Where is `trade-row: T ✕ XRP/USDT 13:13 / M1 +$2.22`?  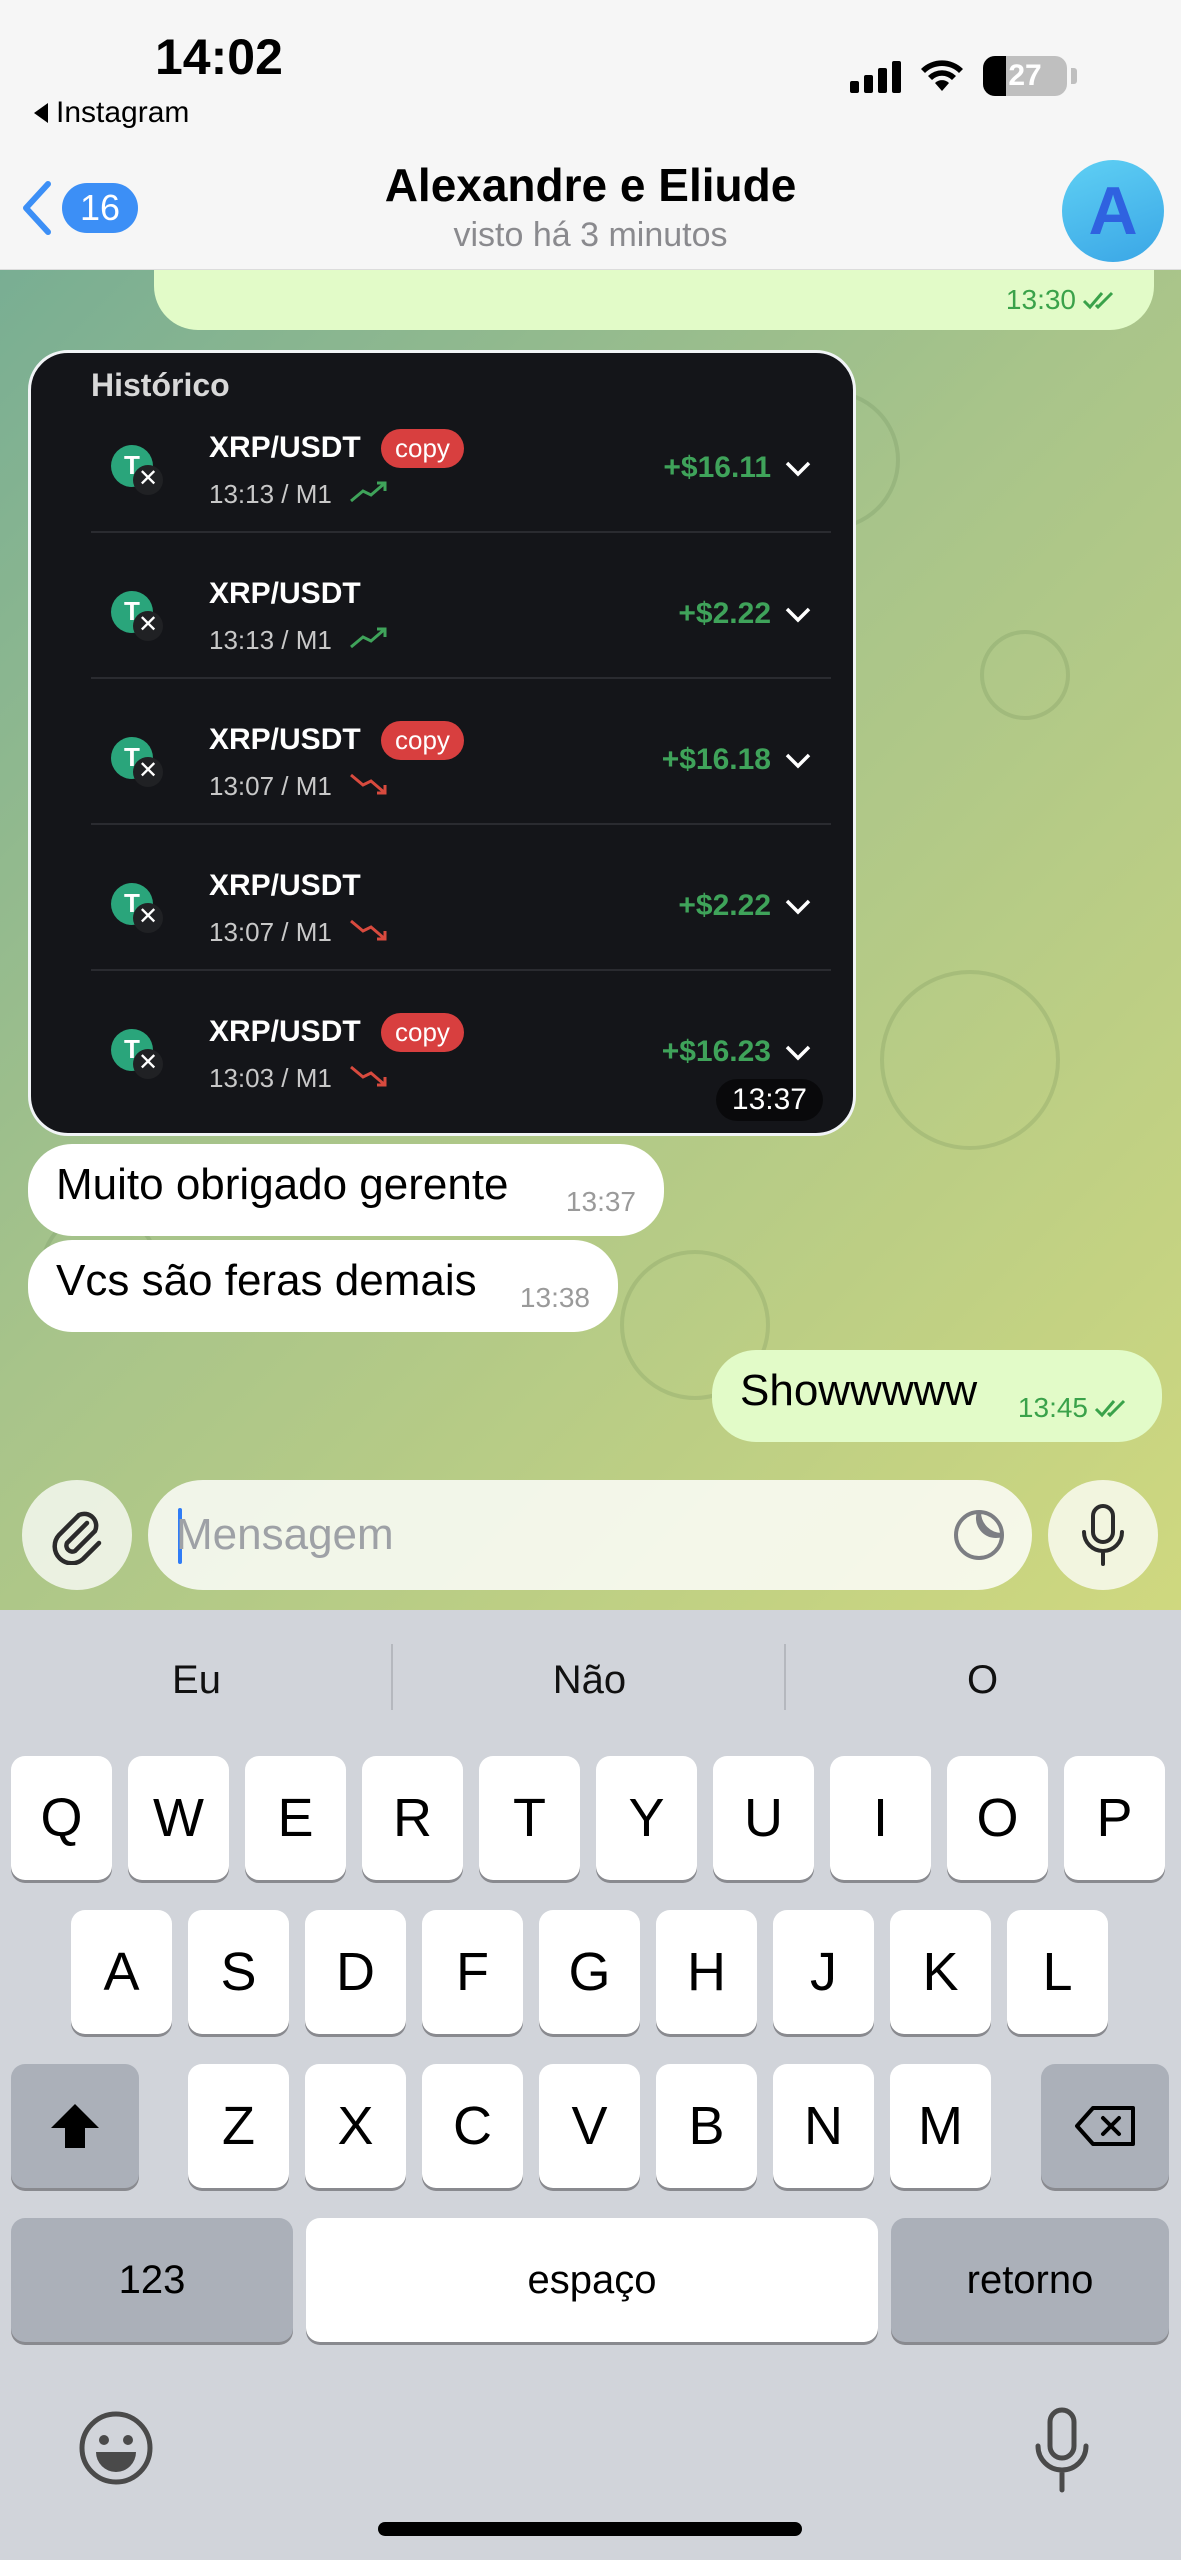 trade-row: T ✕ XRP/USDT 13:13 / M1 +$2.22 is located at coordinates (461, 606).